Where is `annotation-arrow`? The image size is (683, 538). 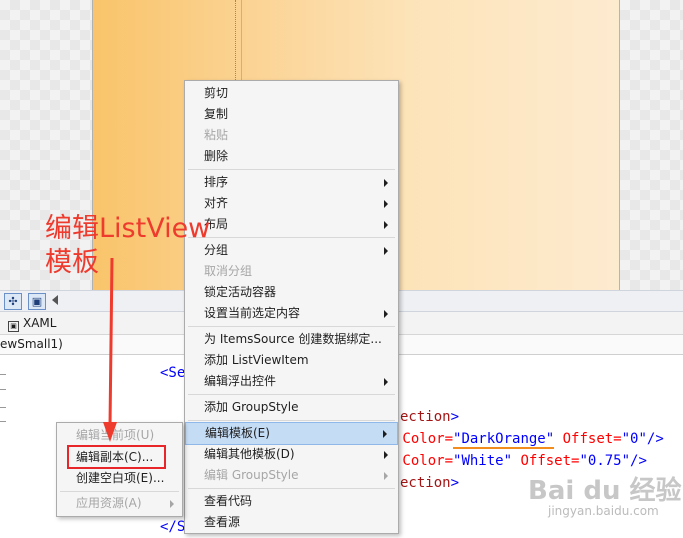
annotation-arrow is located at coordinates (110, 349).